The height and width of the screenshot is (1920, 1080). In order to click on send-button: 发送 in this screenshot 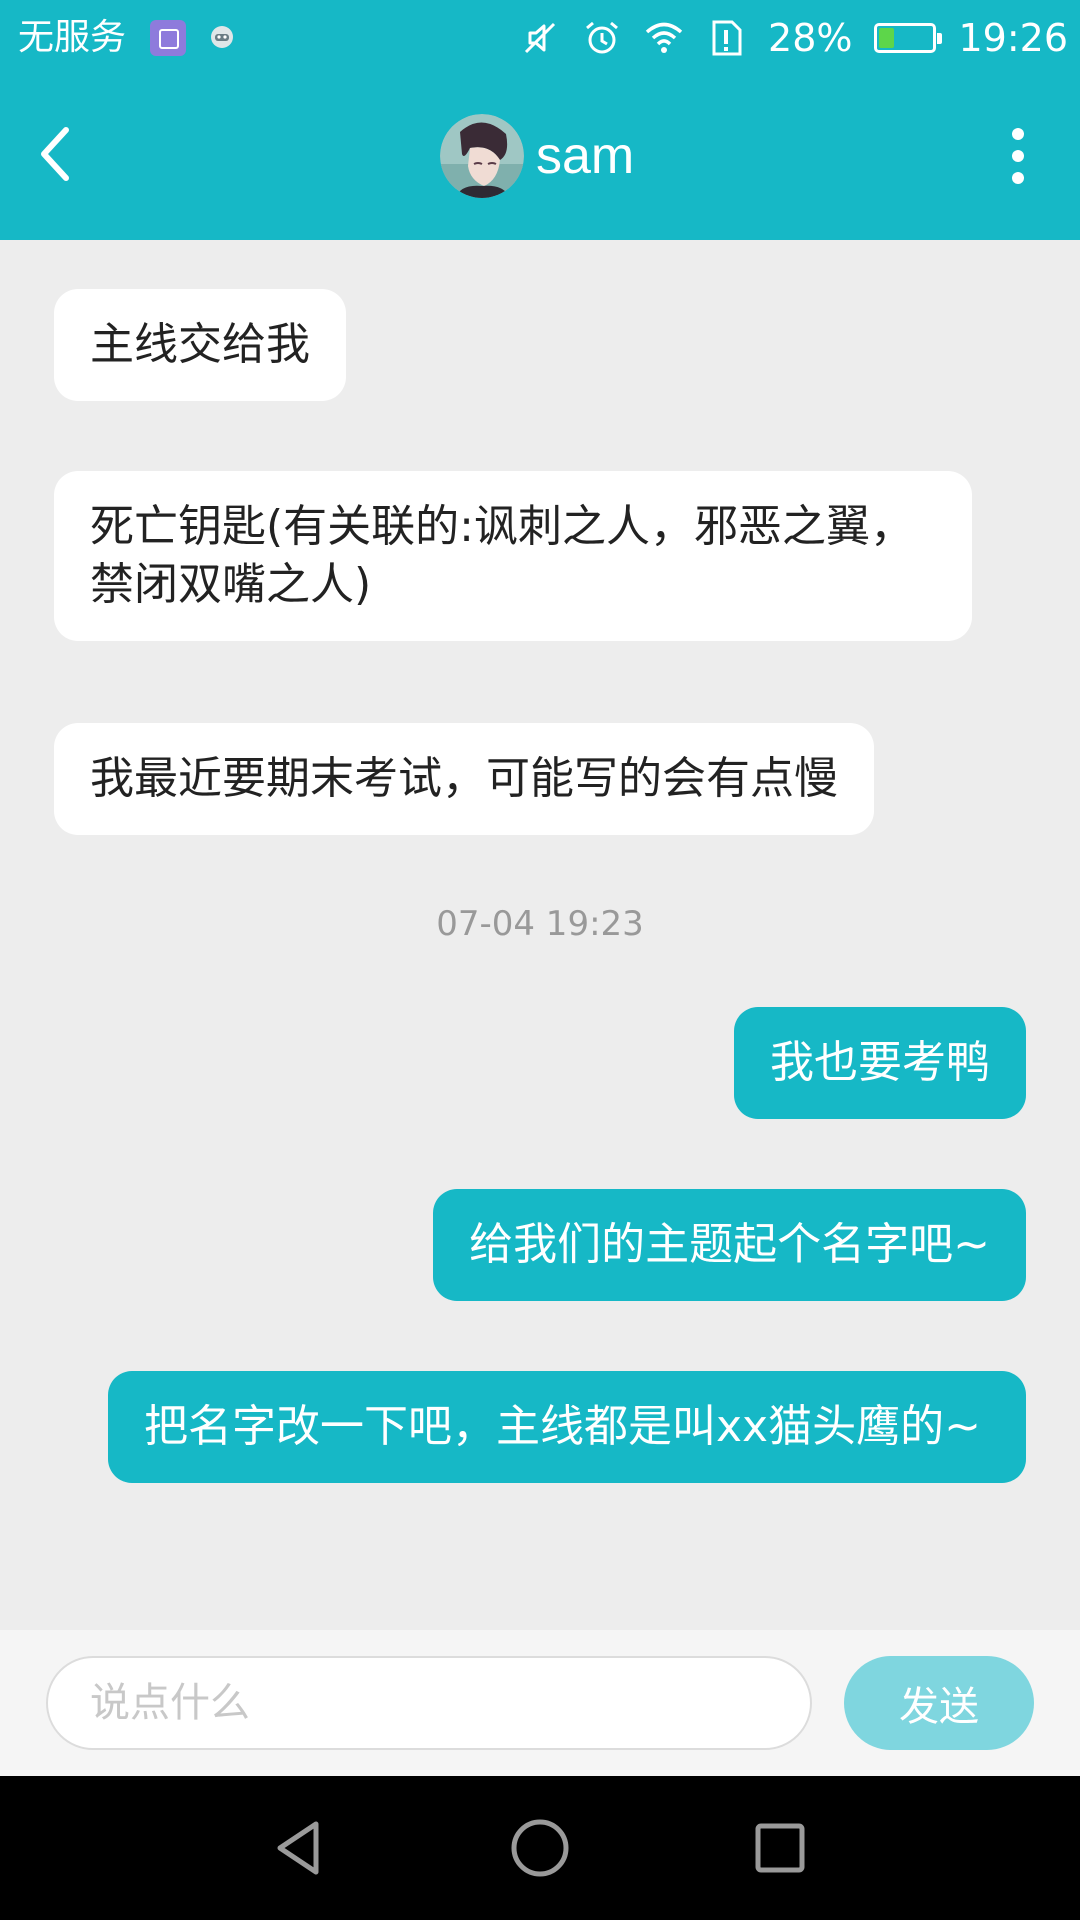, I will do `click(939, 1703)`.